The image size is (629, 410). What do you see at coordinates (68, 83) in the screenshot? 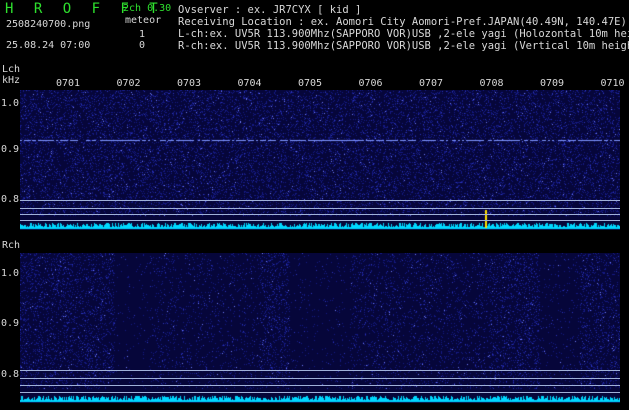
I see `time-tick-0701: 0701` at bounding box center [68, 83].